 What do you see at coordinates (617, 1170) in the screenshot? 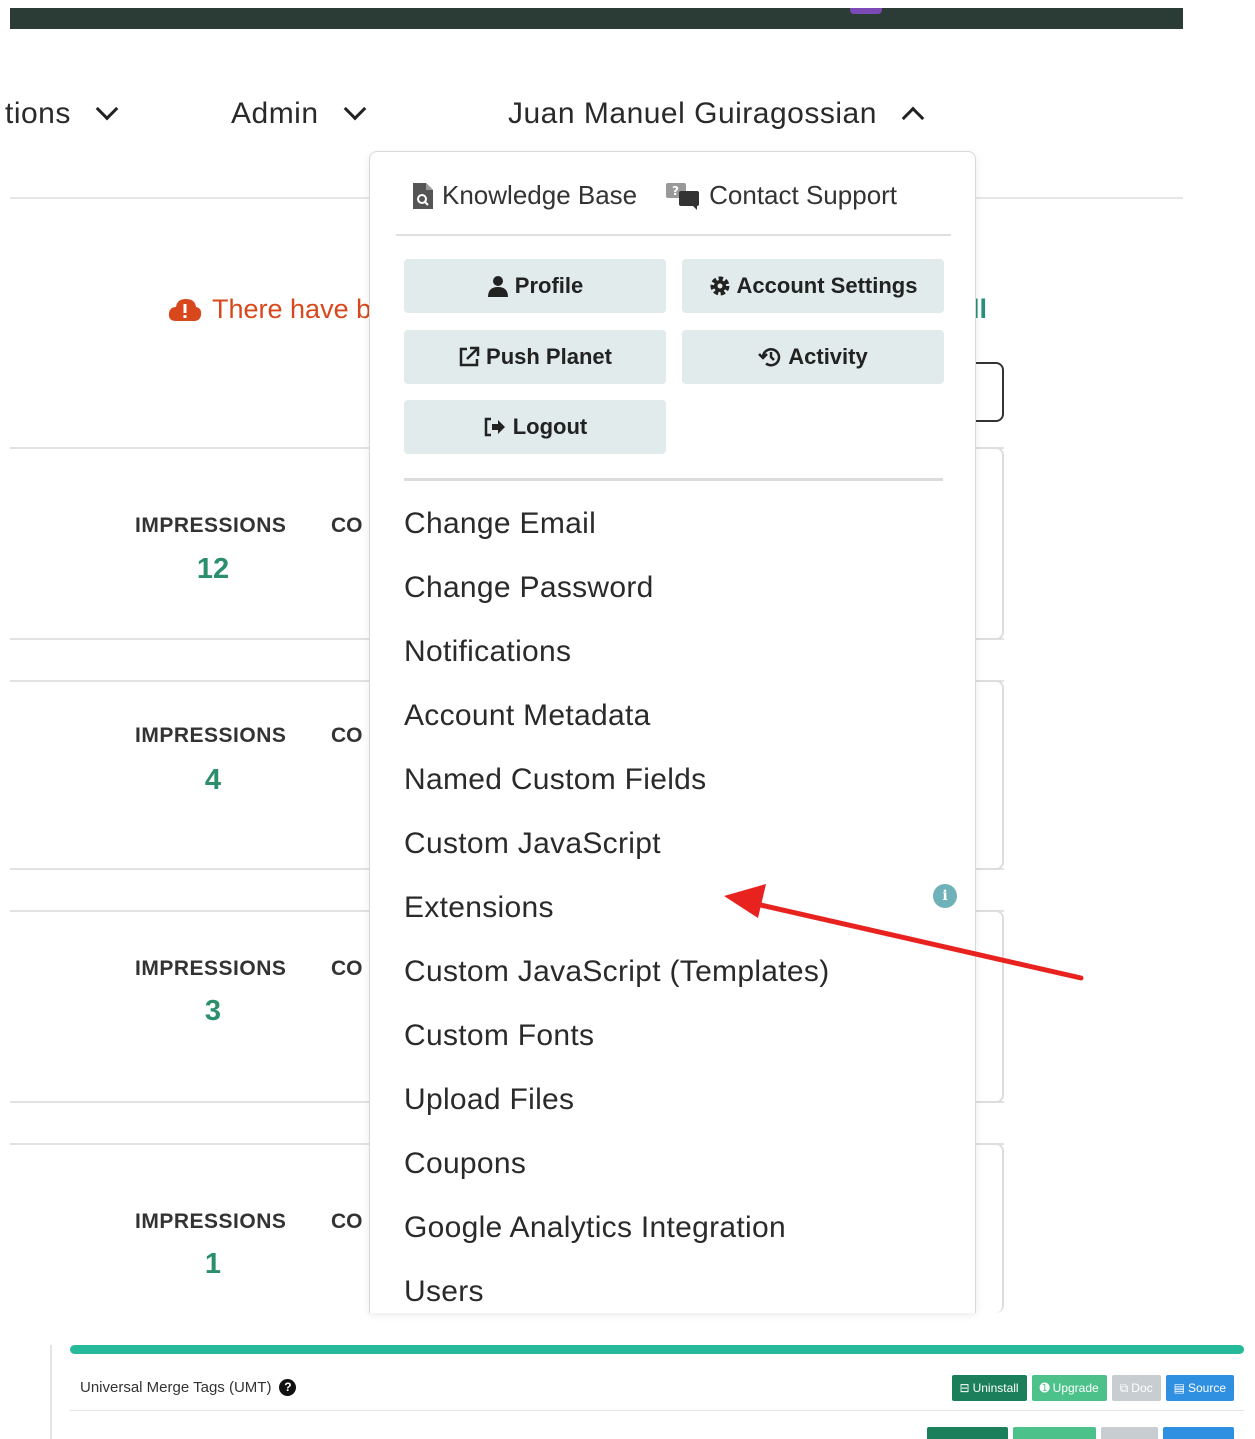
I see `menu-item-coupons: Coupons` at bounding box center [617, 1170].